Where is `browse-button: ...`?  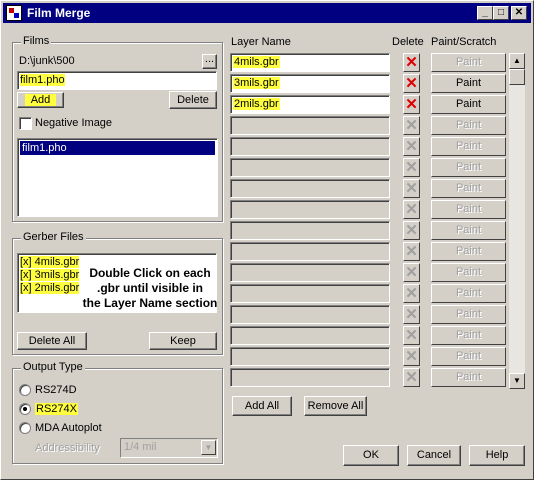 browse-button: ... is located at coordinates (209, 61).